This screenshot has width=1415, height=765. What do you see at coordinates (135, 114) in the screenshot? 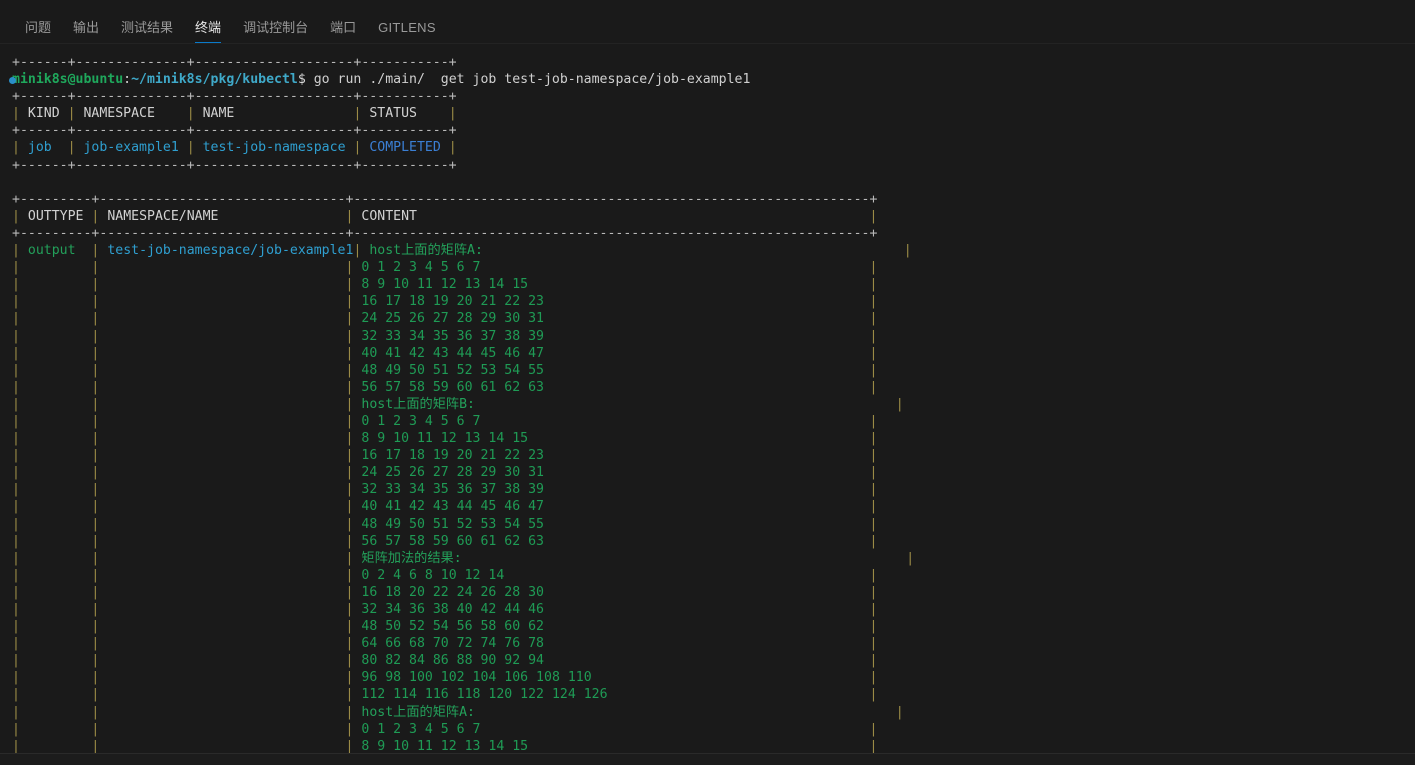
I see `col-header-namespace: NAMESPACE` at bounding box center [135, 114].